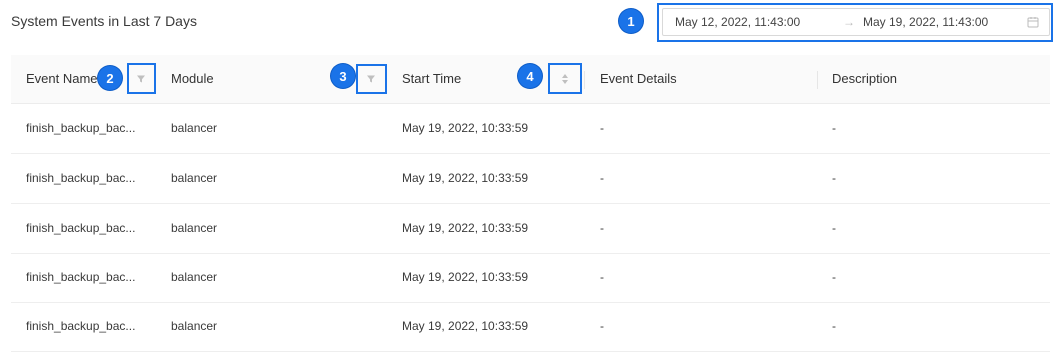  I want to click on page-title: System Events in Last 7 Days, so click(104, 21).